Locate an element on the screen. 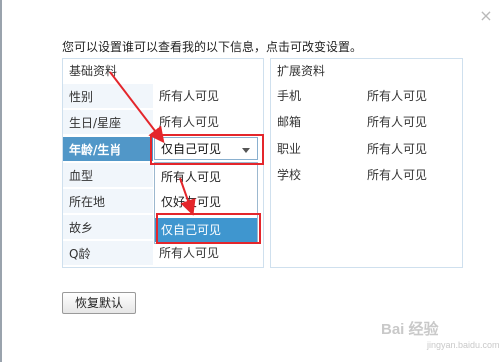 This screenshot has width=500, height=362. chevron-down-icon is located at coordinates (246, 150).